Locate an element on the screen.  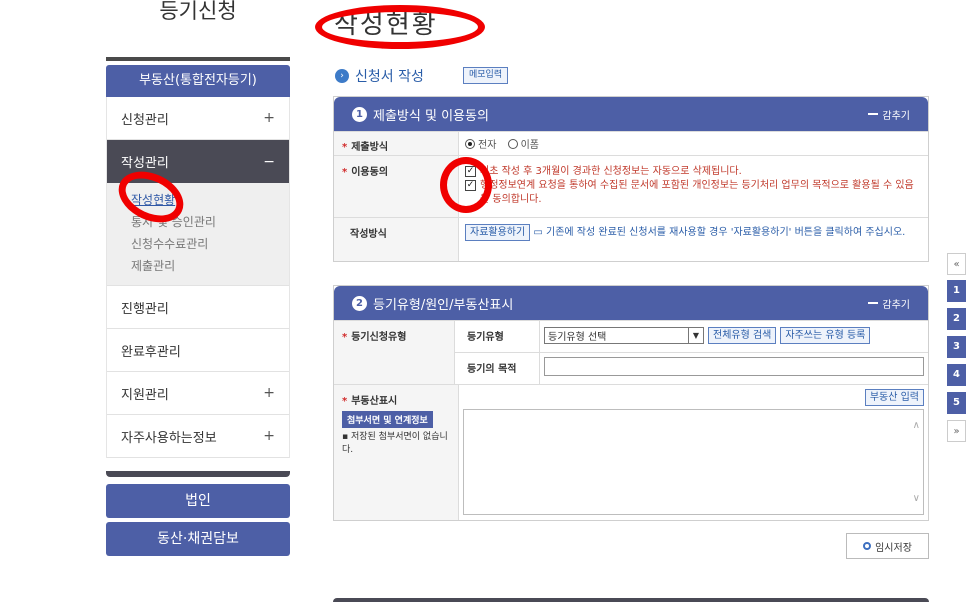
sidebar-item-label: 작성관리 is located at coordinates (145, 163).